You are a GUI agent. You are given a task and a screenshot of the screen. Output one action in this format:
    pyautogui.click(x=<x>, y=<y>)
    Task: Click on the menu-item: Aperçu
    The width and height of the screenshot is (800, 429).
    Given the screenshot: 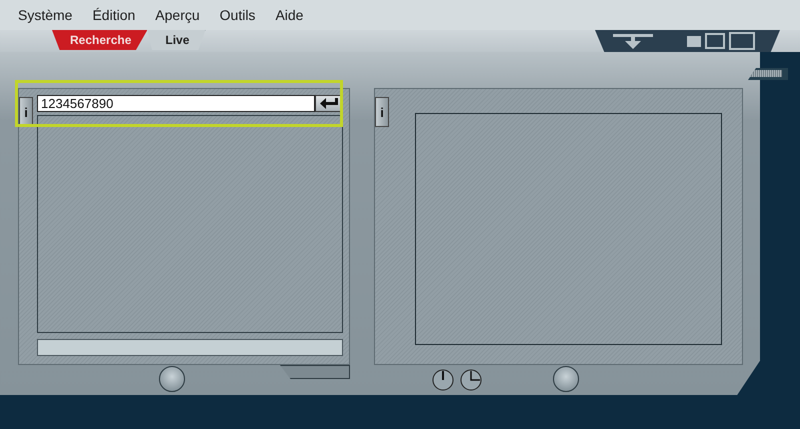 What is the action you would take?
    pyautogui.click(x=177, y=15)
    